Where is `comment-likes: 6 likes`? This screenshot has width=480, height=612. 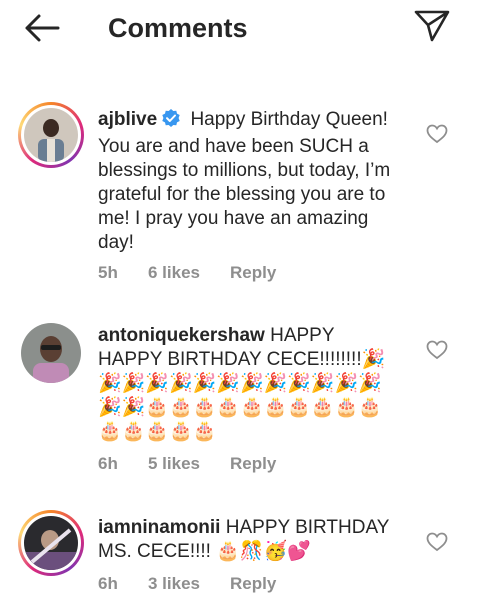
comment-likes: 6 likes is located at coordinates (189, 273).